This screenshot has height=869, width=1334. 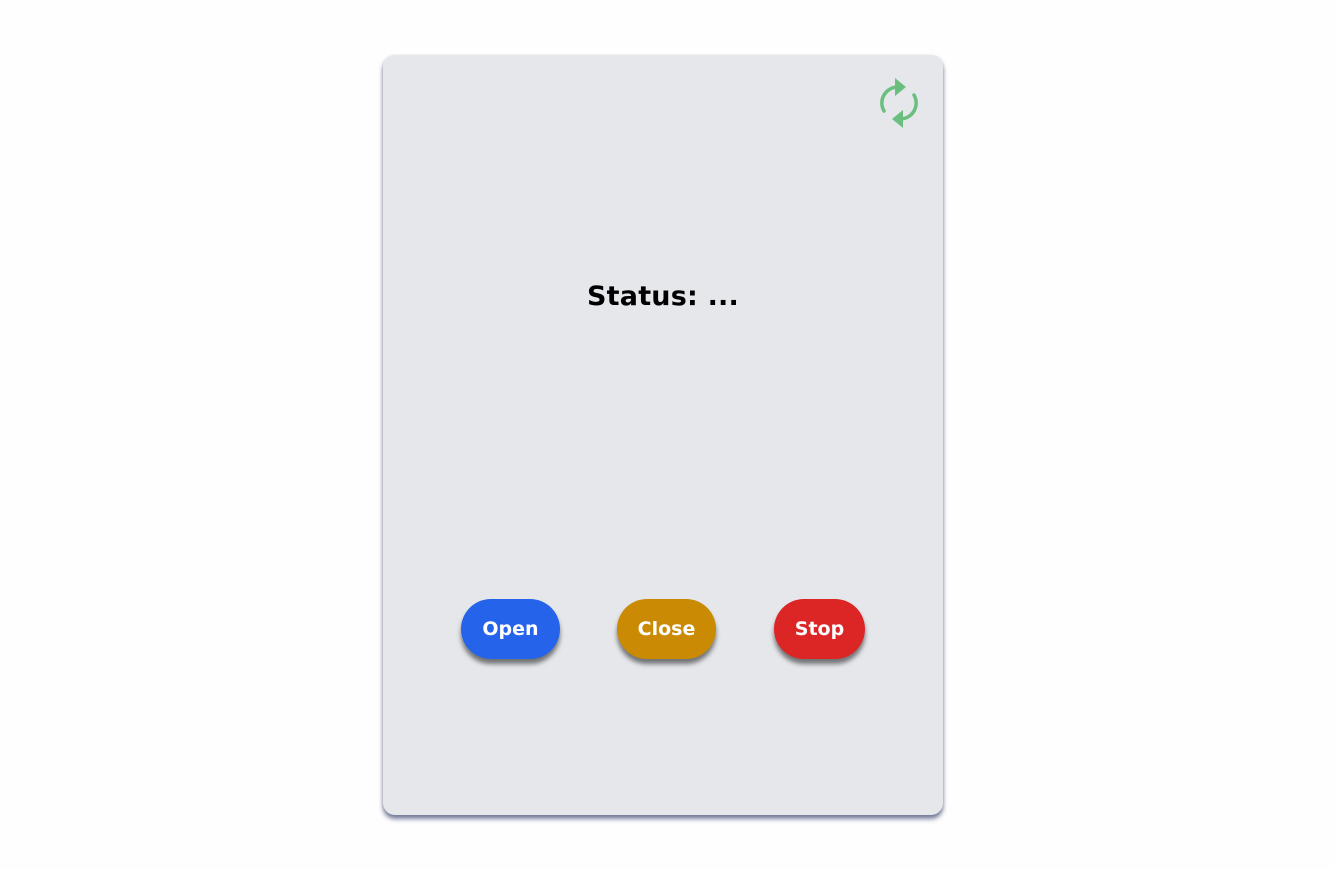 I want to click on open-button: Open, so click(x=510, y=629).